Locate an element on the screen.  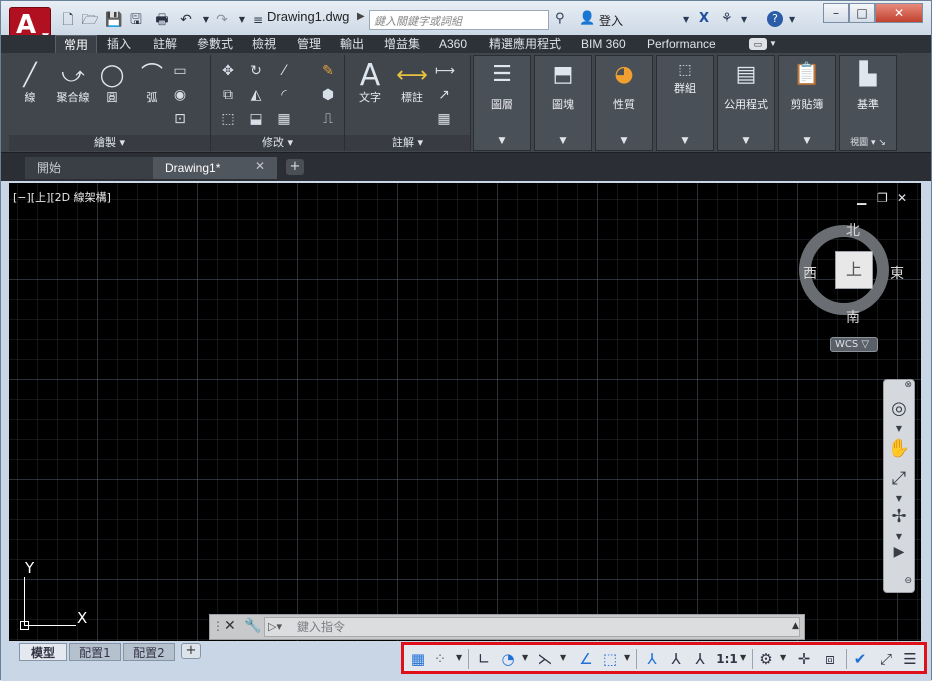
polyline-button: ⤻ 聚合線 is located at coordinates (73, 83).